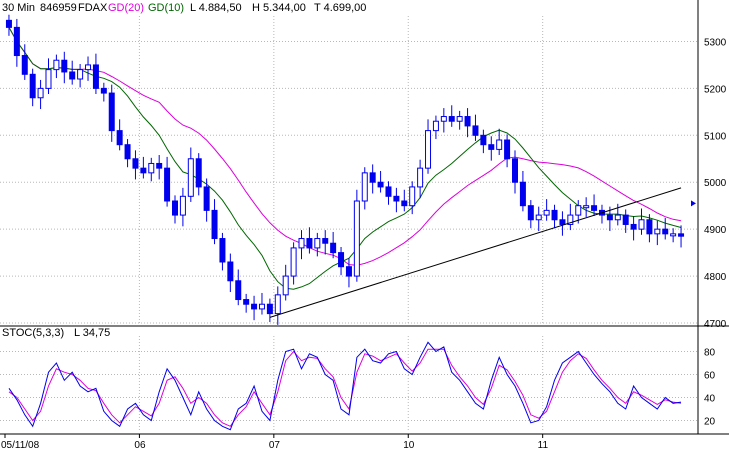 The width and height of the screenshot is (729, 452). Describe the element at coordinates (715, 324) in the screenshot. I see `price-tick-label: 4700` at that location.